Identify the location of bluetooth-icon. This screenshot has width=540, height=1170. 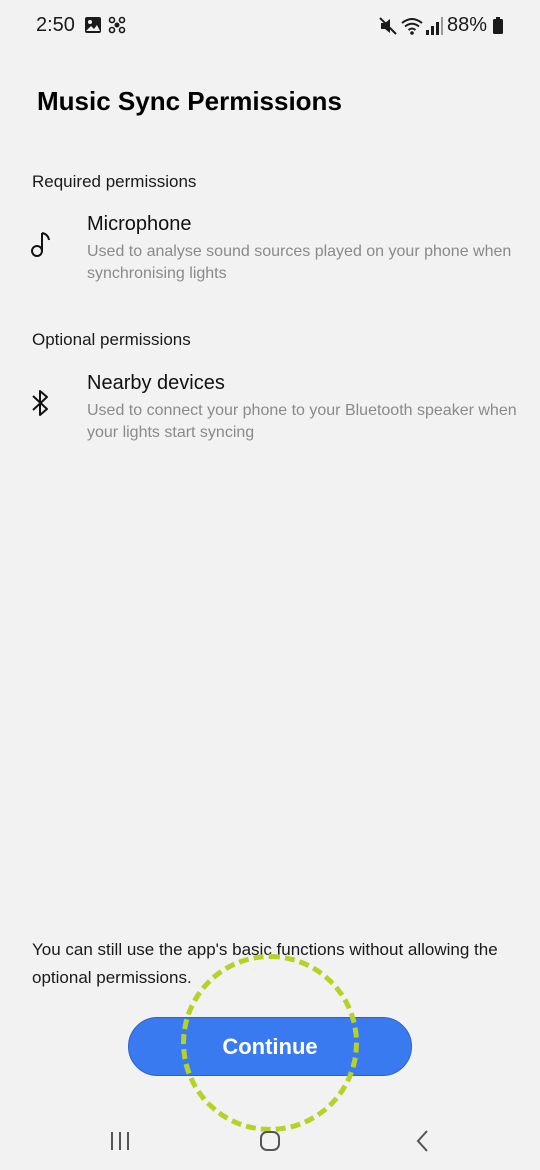
(40, 403).